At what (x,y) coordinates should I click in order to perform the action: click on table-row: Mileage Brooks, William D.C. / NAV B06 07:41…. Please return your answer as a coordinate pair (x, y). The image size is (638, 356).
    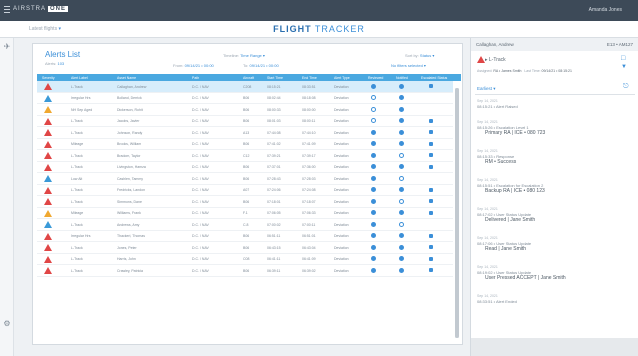
    Looking at the image, I should click on (245, 144).